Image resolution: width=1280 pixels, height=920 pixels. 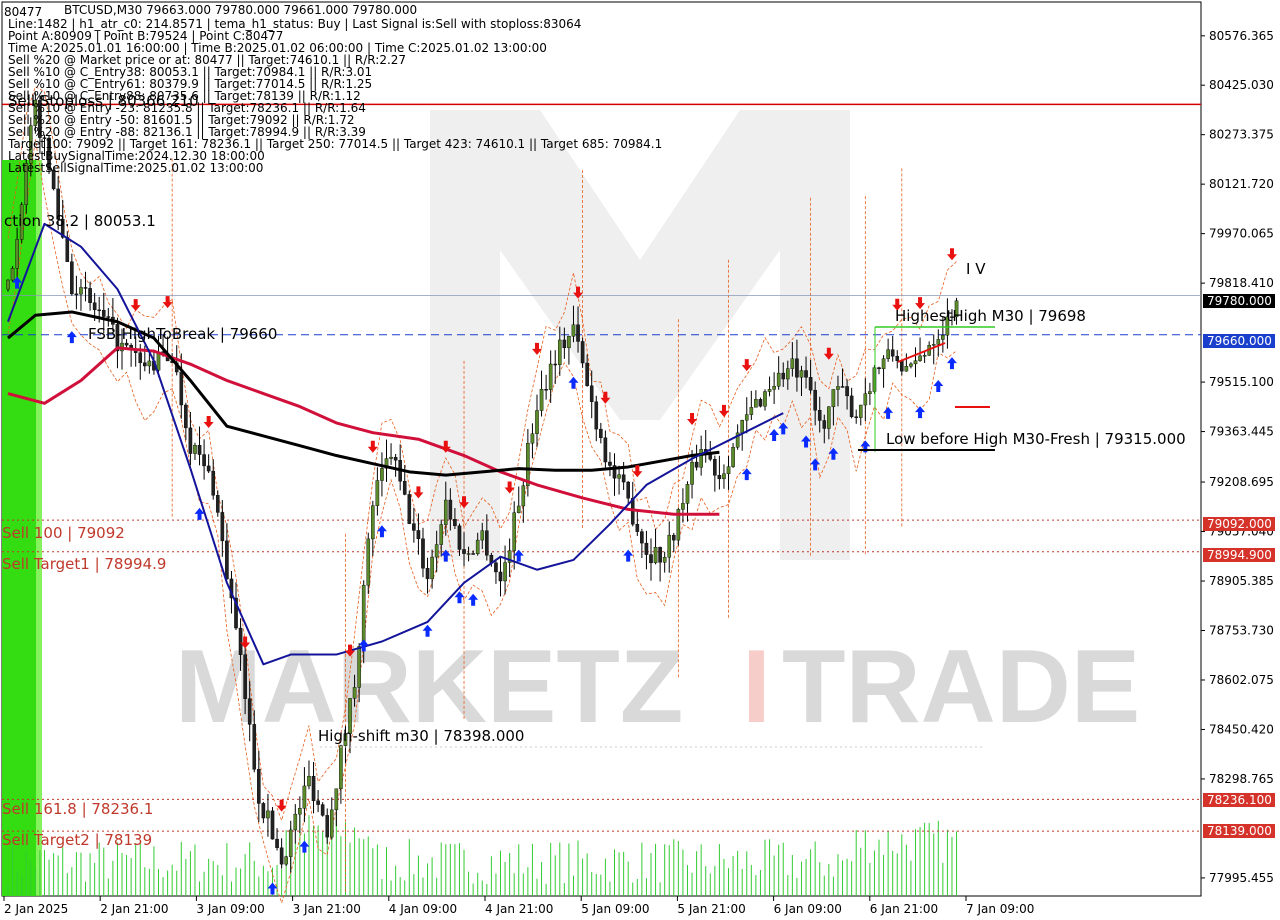 What do you see at coordinates (711, 909) in the screenshot?
I see `x-tick-label: 5 Jan 21:00` at bounding box center [711, 909].